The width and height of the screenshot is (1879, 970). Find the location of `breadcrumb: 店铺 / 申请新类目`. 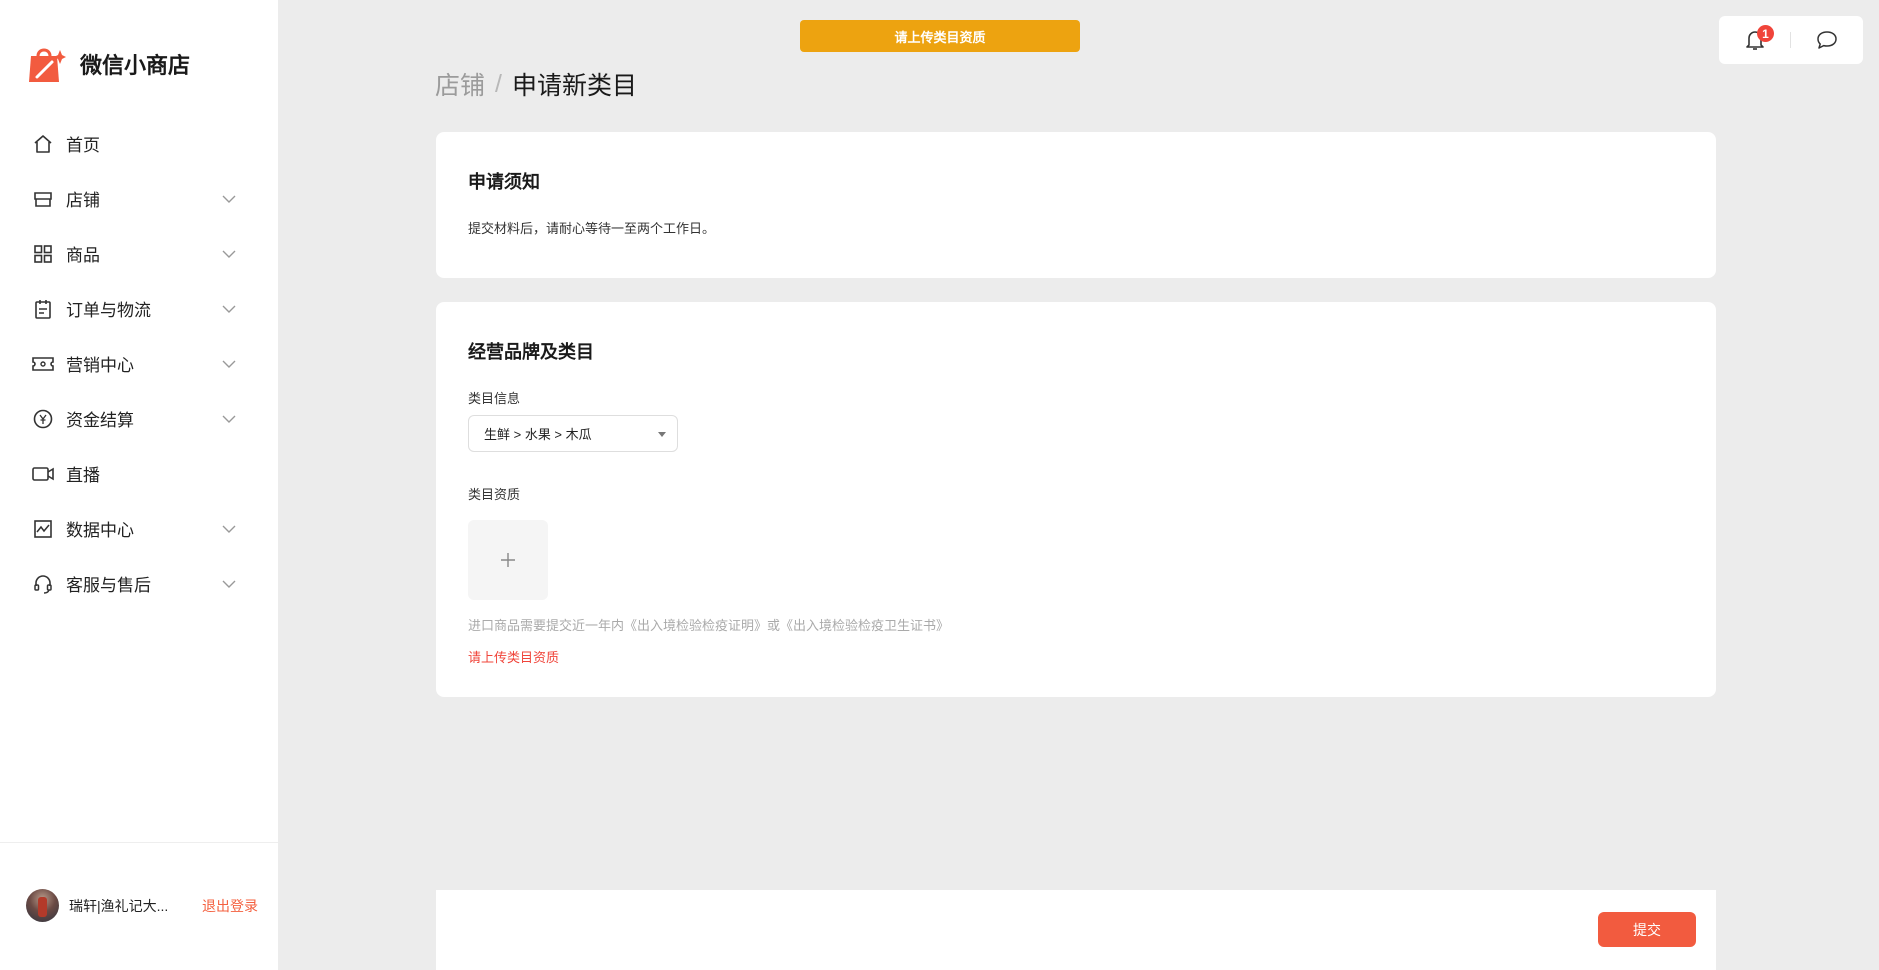

breadcrumb: 店铺 / 申请新类目 is located at coordinates (536, 84).